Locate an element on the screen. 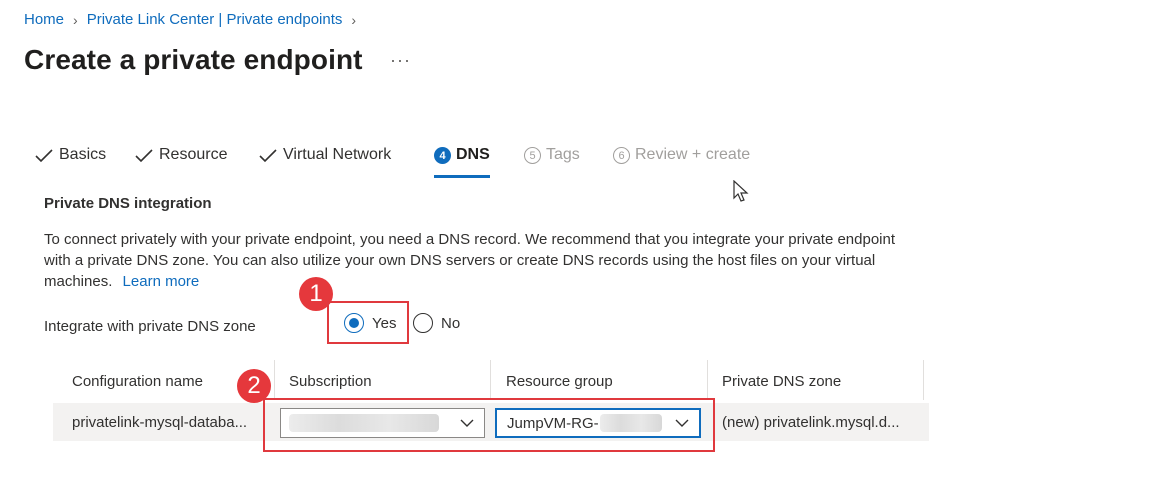 This screenshot has height=490, width=1165. integrate-dns-label: Integrate with private DNS zone is located at coordinates (150, 326).